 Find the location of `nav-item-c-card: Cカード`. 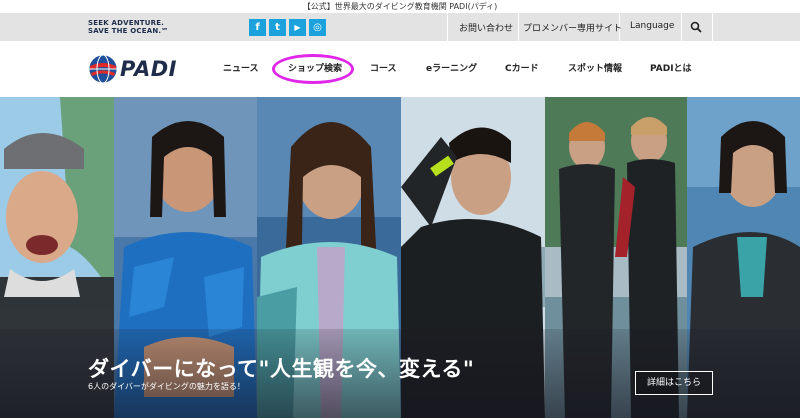

nav-item-c-card: Cカード is located at coordinates (522, 67).